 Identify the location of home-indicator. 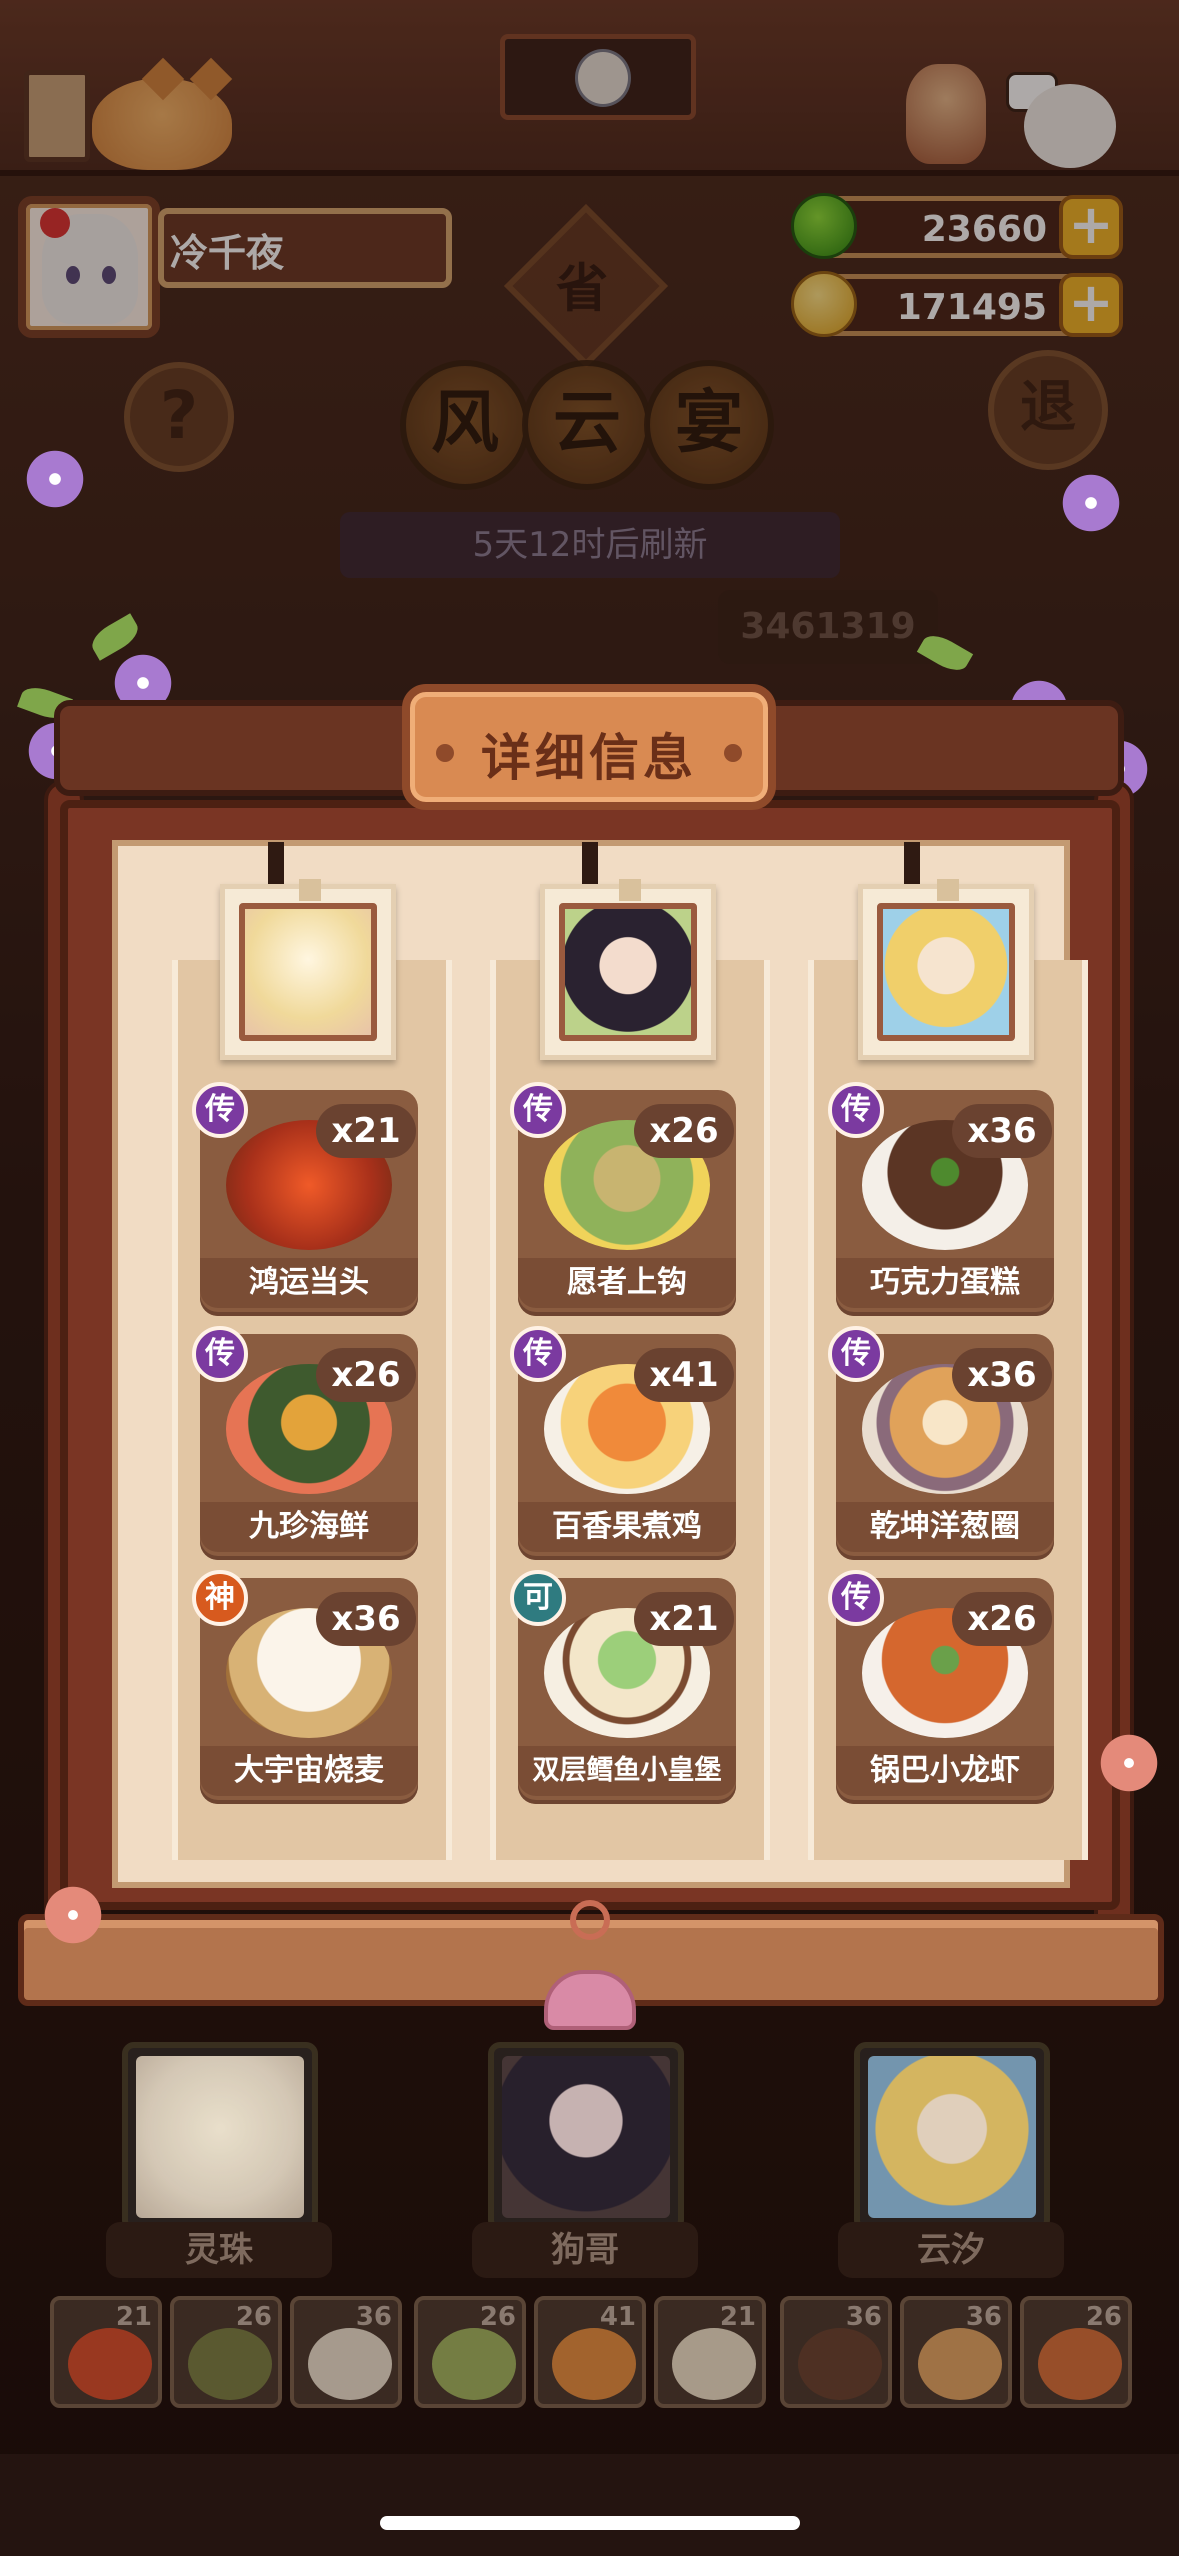
(590, 2523).